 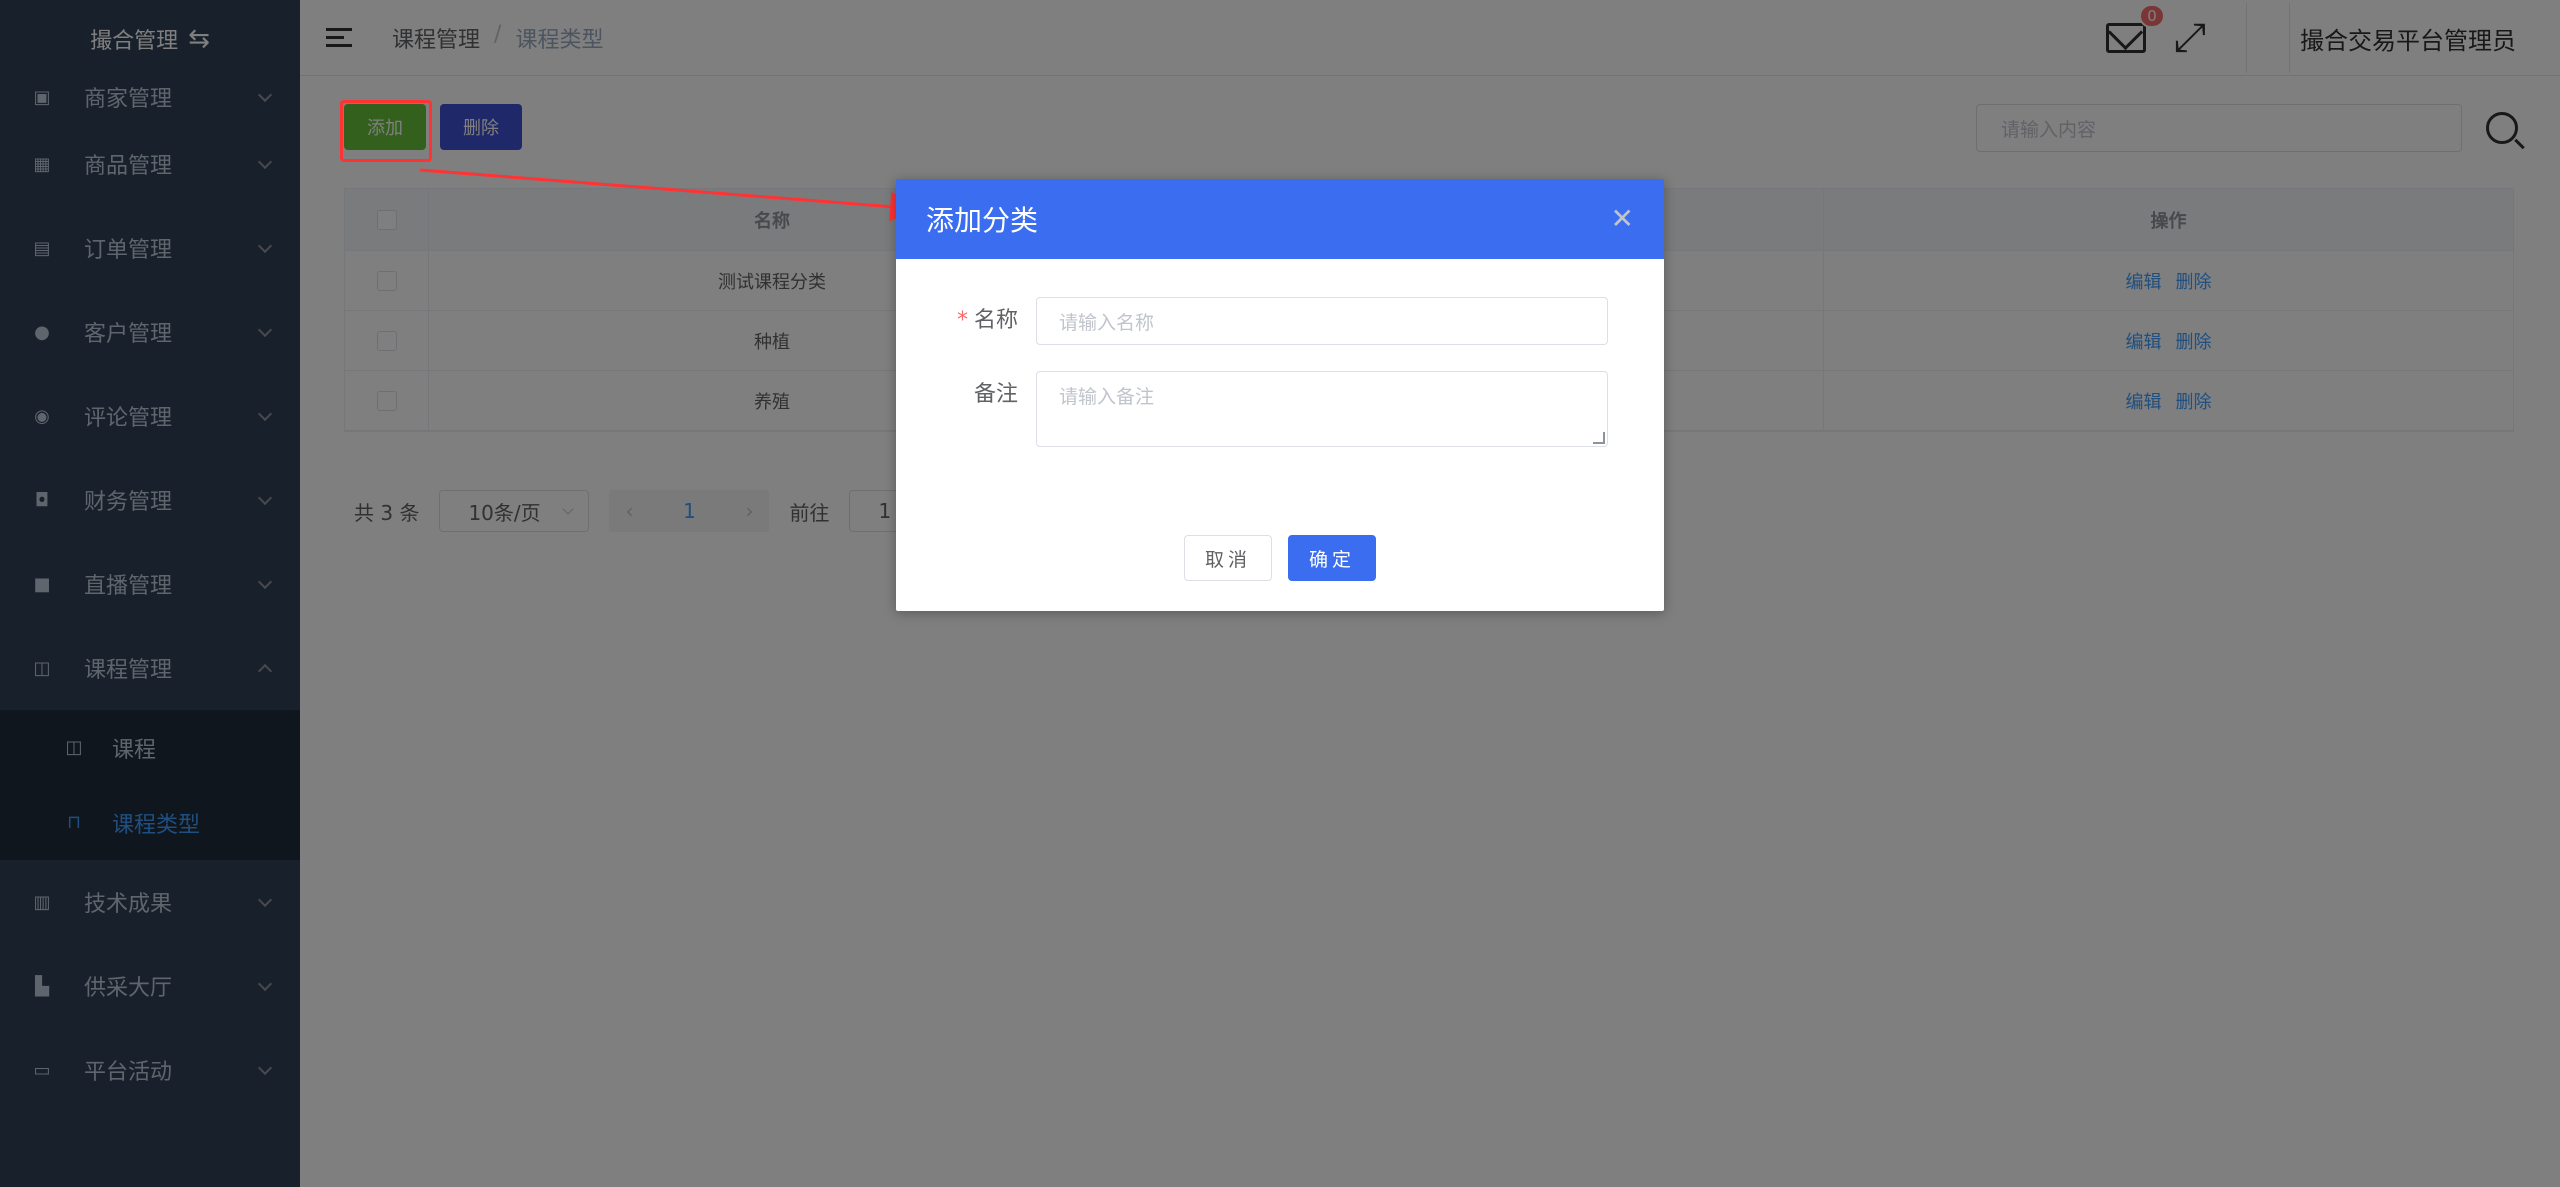 I want to click on add-category-dialog: 添加分类 ✕ * 名称 请输入名称 备注 请输入备注 取消 确定, so click(x=1280, y=395).